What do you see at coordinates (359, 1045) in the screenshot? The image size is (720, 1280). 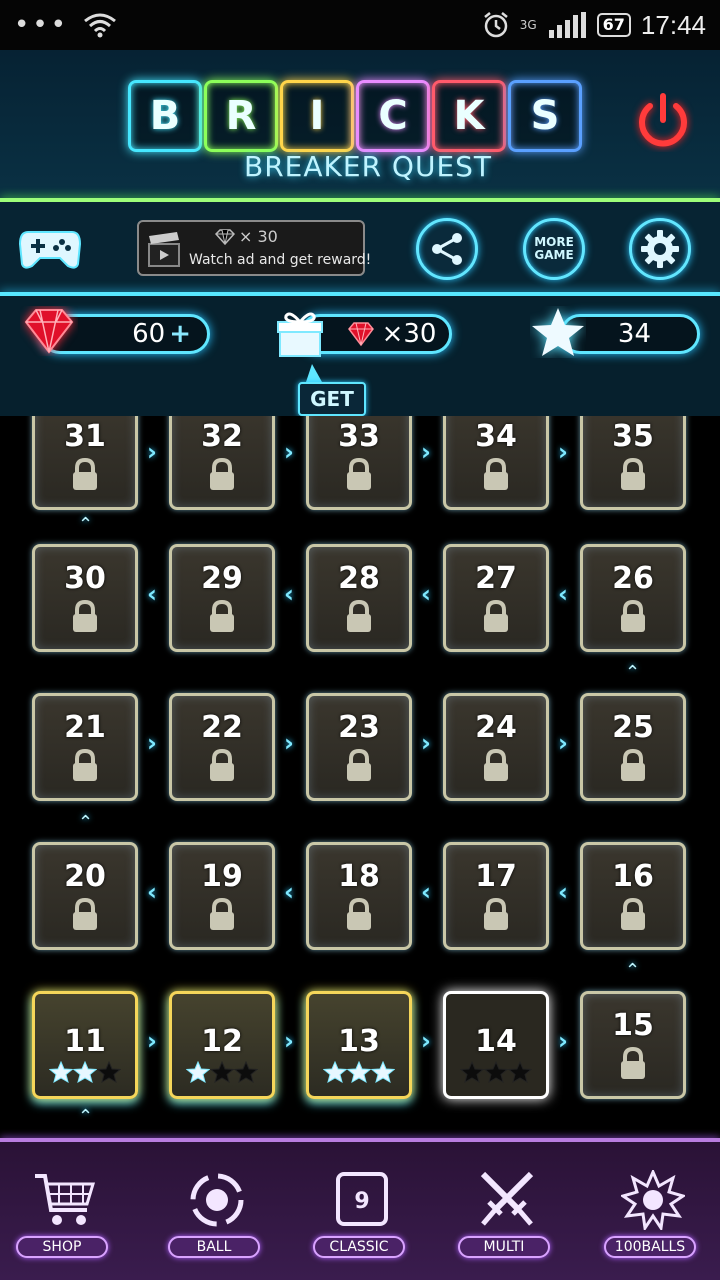 I see `level-button-13: 13` at bounding box center [359, 1045].